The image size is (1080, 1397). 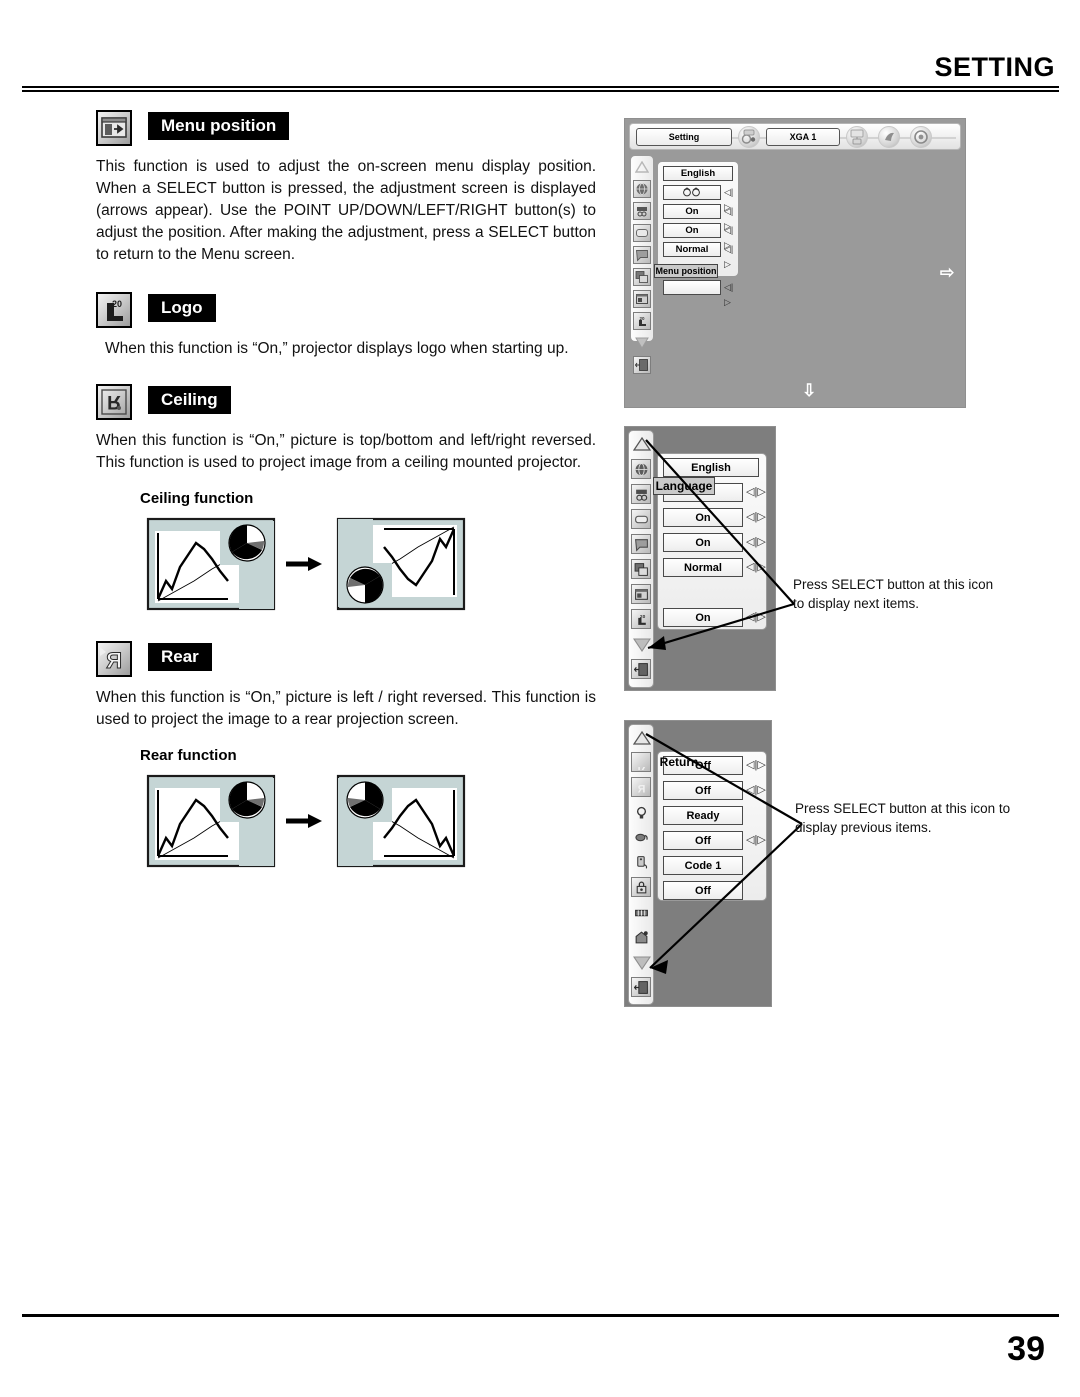 I want to click on rear-icon: R, so click(x=114, y=659).